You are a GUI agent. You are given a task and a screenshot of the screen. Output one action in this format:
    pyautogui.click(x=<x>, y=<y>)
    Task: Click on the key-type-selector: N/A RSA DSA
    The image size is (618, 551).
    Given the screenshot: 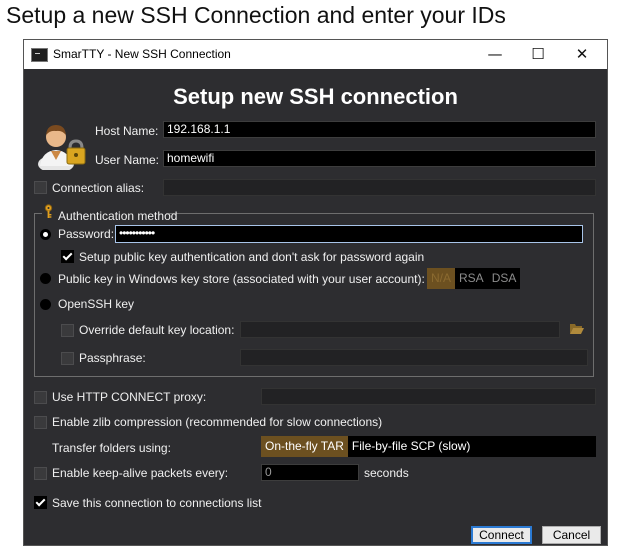 What is the action you would take?
    pyautogui.click(x=474, y=278)
    